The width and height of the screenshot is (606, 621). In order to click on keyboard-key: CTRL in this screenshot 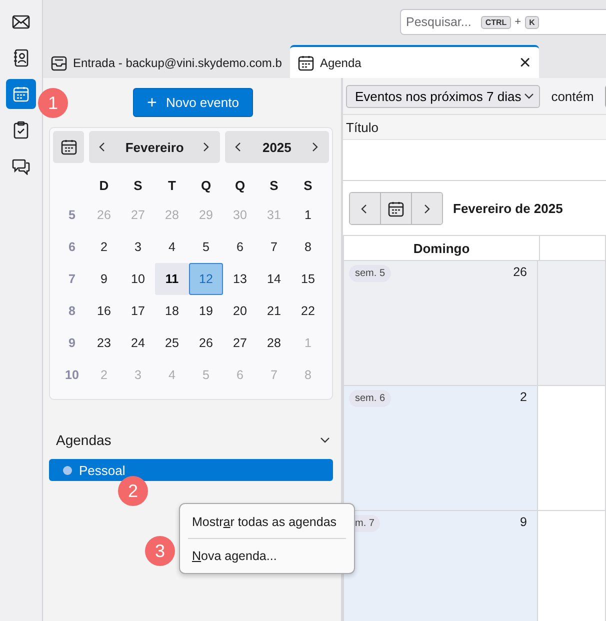, I will do `click(496, 22)`.